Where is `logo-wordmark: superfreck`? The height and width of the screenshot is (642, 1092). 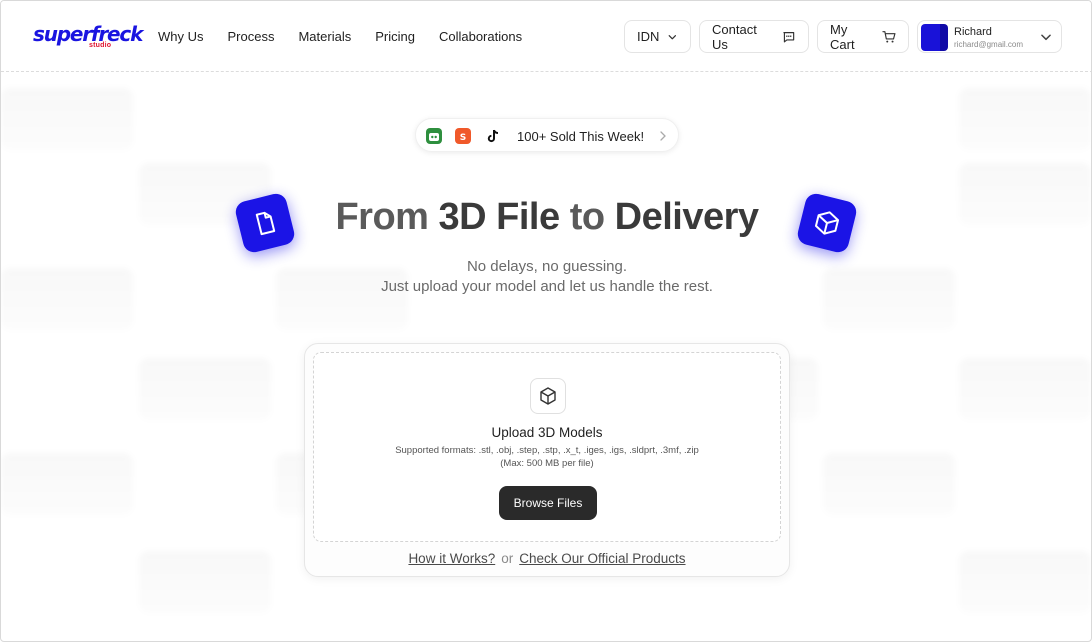 logo-wordmark: superfreck is located at coordinates (88, 34).